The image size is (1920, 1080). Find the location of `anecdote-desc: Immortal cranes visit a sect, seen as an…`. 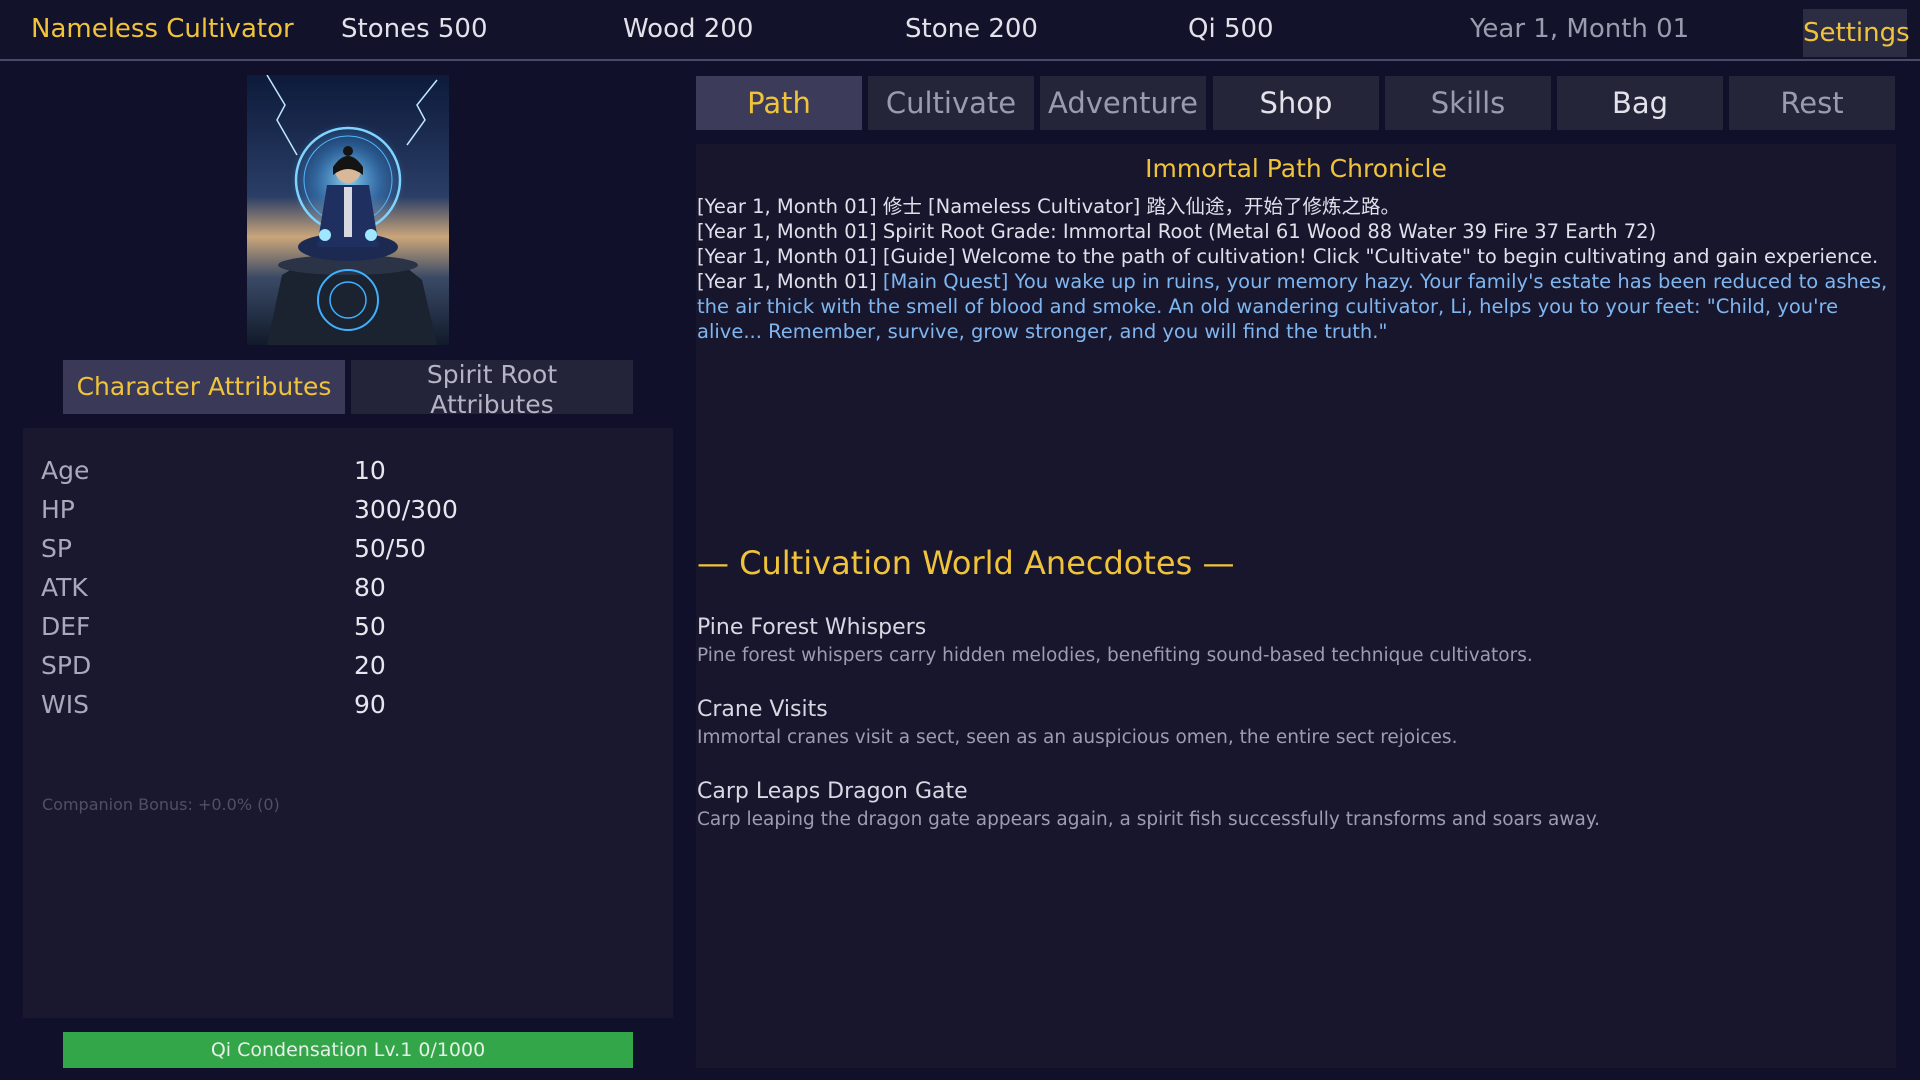

anecdote-desc: Immortal cranes visit a sect, seen as an… is located at coordinates (1077, 737).